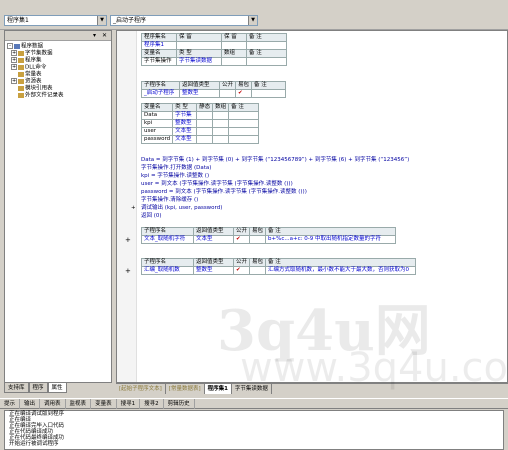  Describe the element at coordinates (58, 74) in the screenshot. I see `tree-item: 常量表` at that location.